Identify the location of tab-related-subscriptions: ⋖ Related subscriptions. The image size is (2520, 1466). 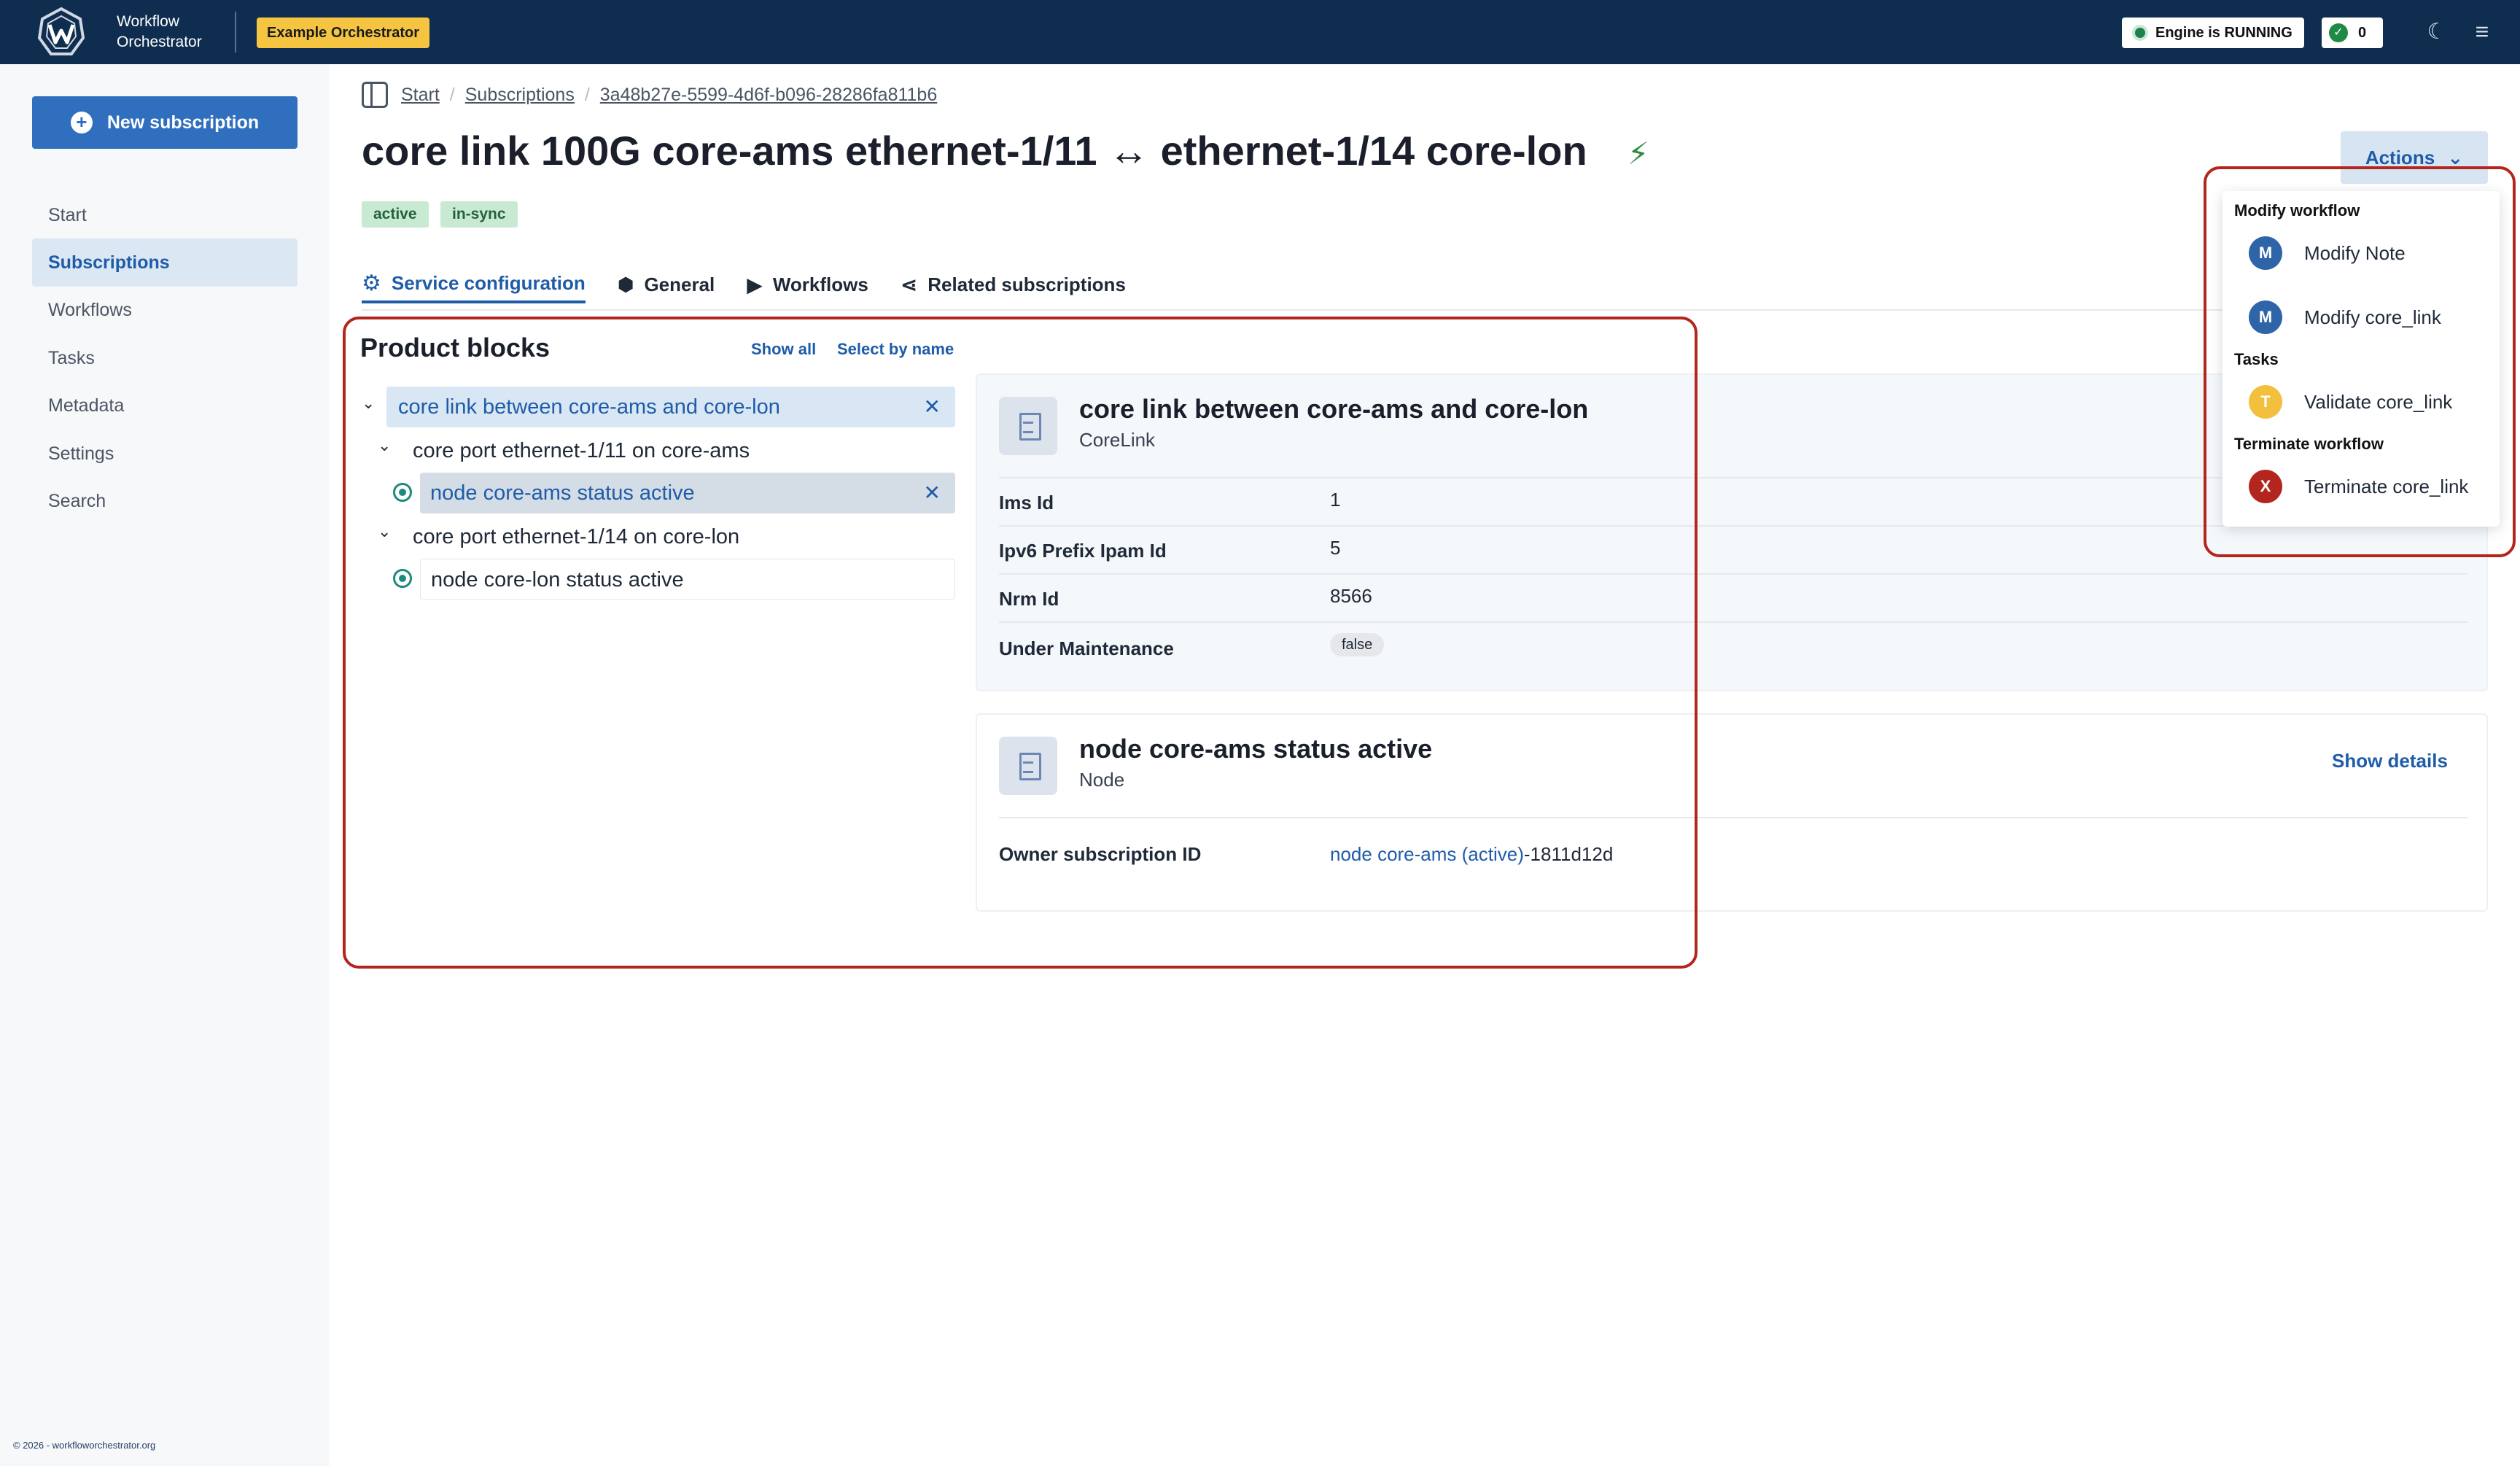
(1013, 284).